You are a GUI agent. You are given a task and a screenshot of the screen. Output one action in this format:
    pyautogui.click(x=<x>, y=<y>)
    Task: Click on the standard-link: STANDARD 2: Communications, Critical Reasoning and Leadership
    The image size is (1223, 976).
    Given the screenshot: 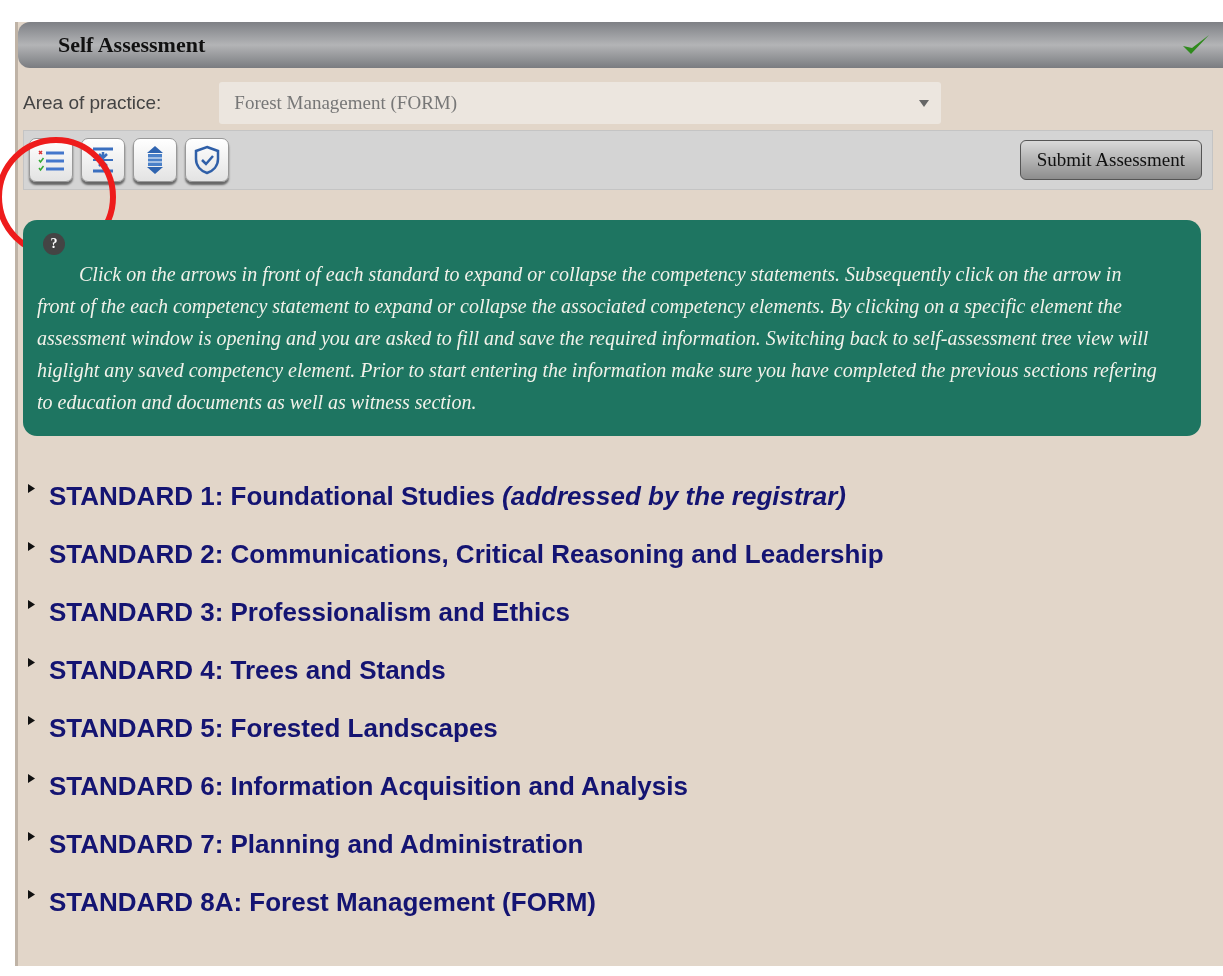 What is the action you would take?
    pyautogui.click(x=466, y=554)
    